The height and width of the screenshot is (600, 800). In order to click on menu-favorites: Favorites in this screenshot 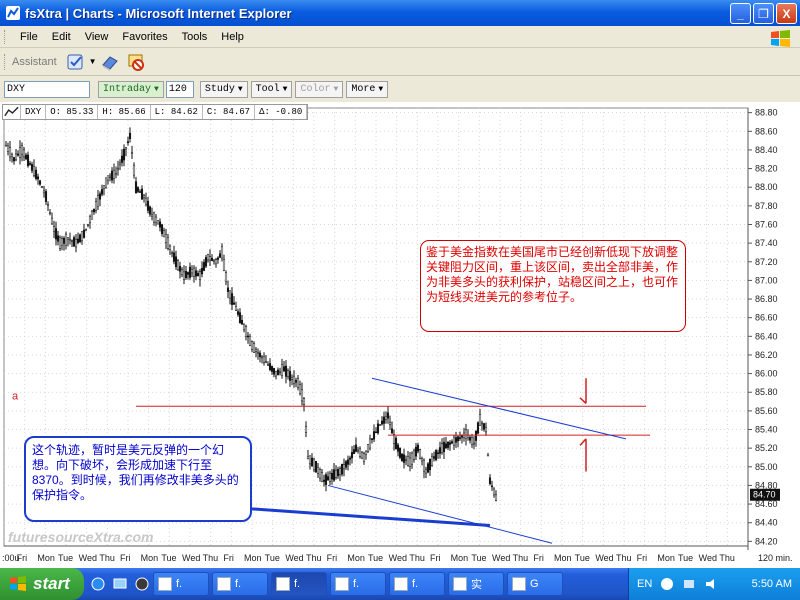, I will do `click(144, 37)`.